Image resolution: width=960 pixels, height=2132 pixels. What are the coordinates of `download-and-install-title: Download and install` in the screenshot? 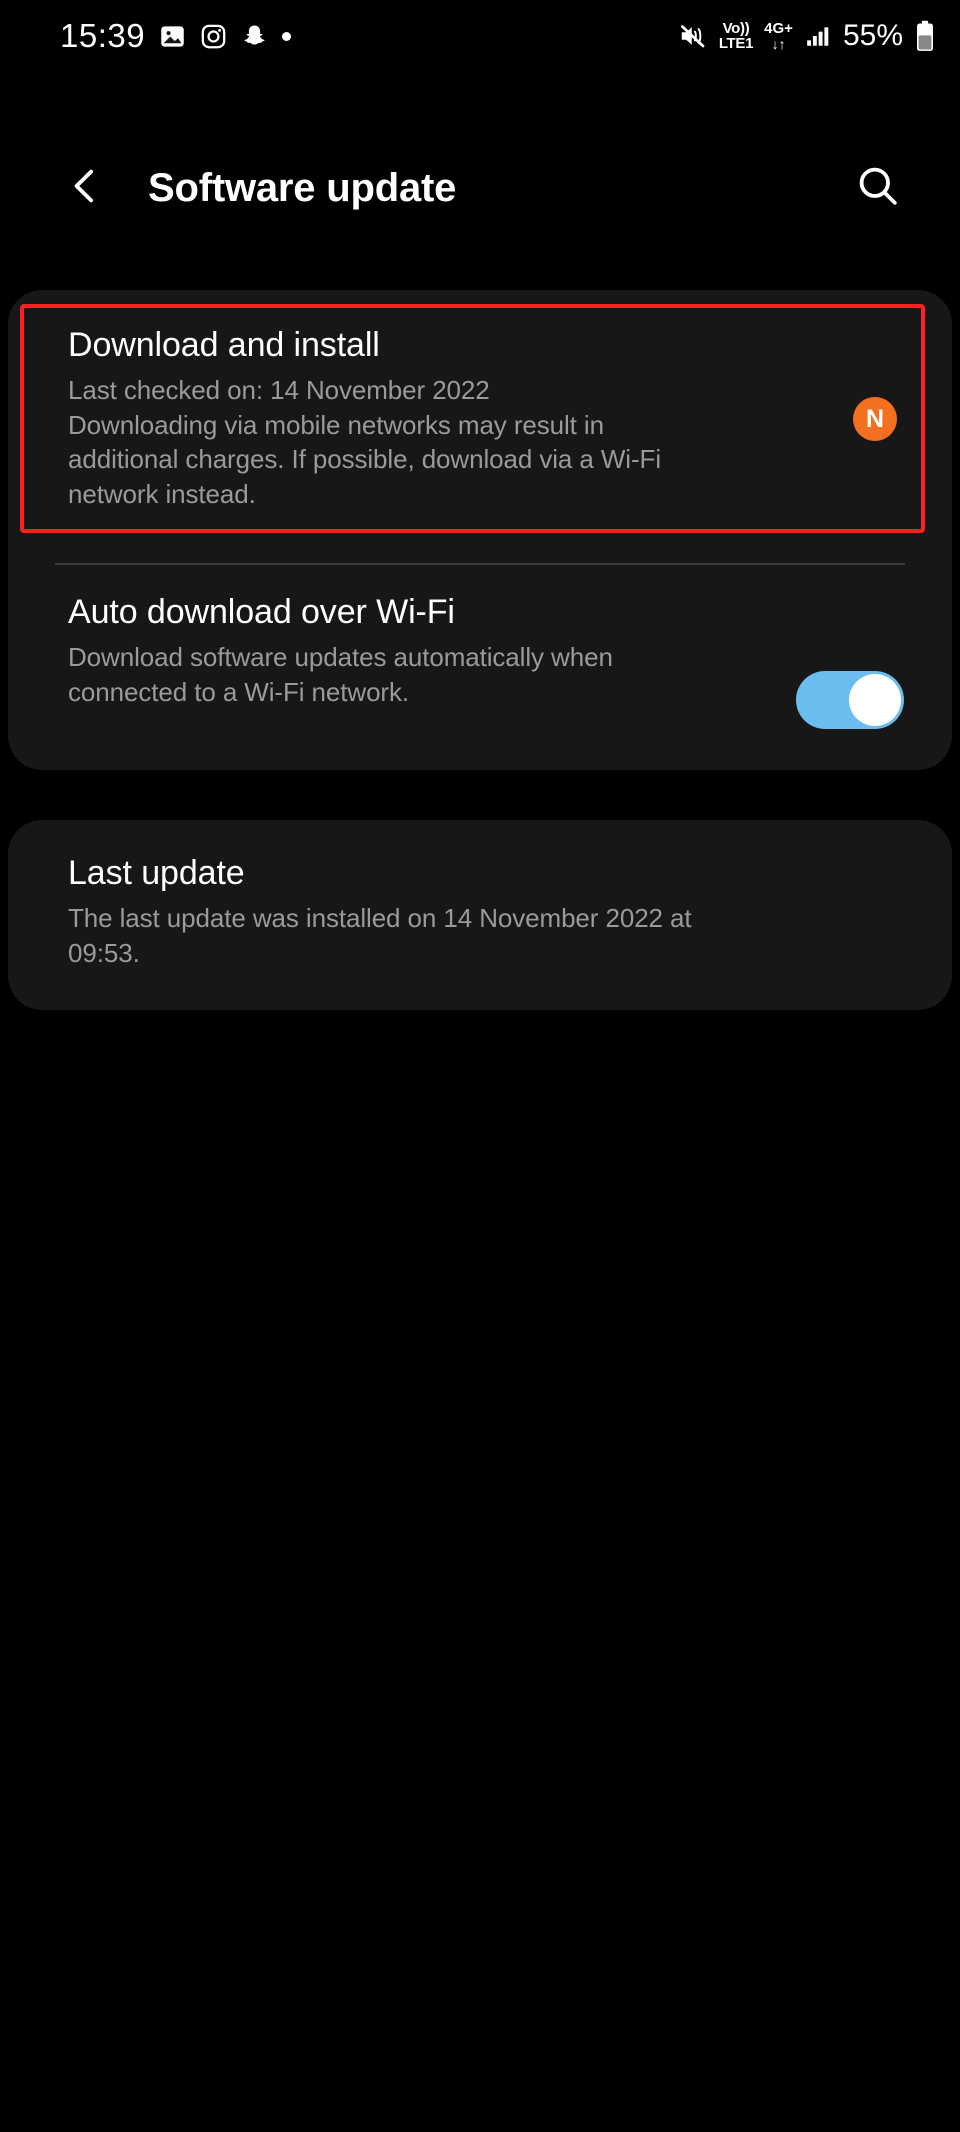 It's located at (224, 345).